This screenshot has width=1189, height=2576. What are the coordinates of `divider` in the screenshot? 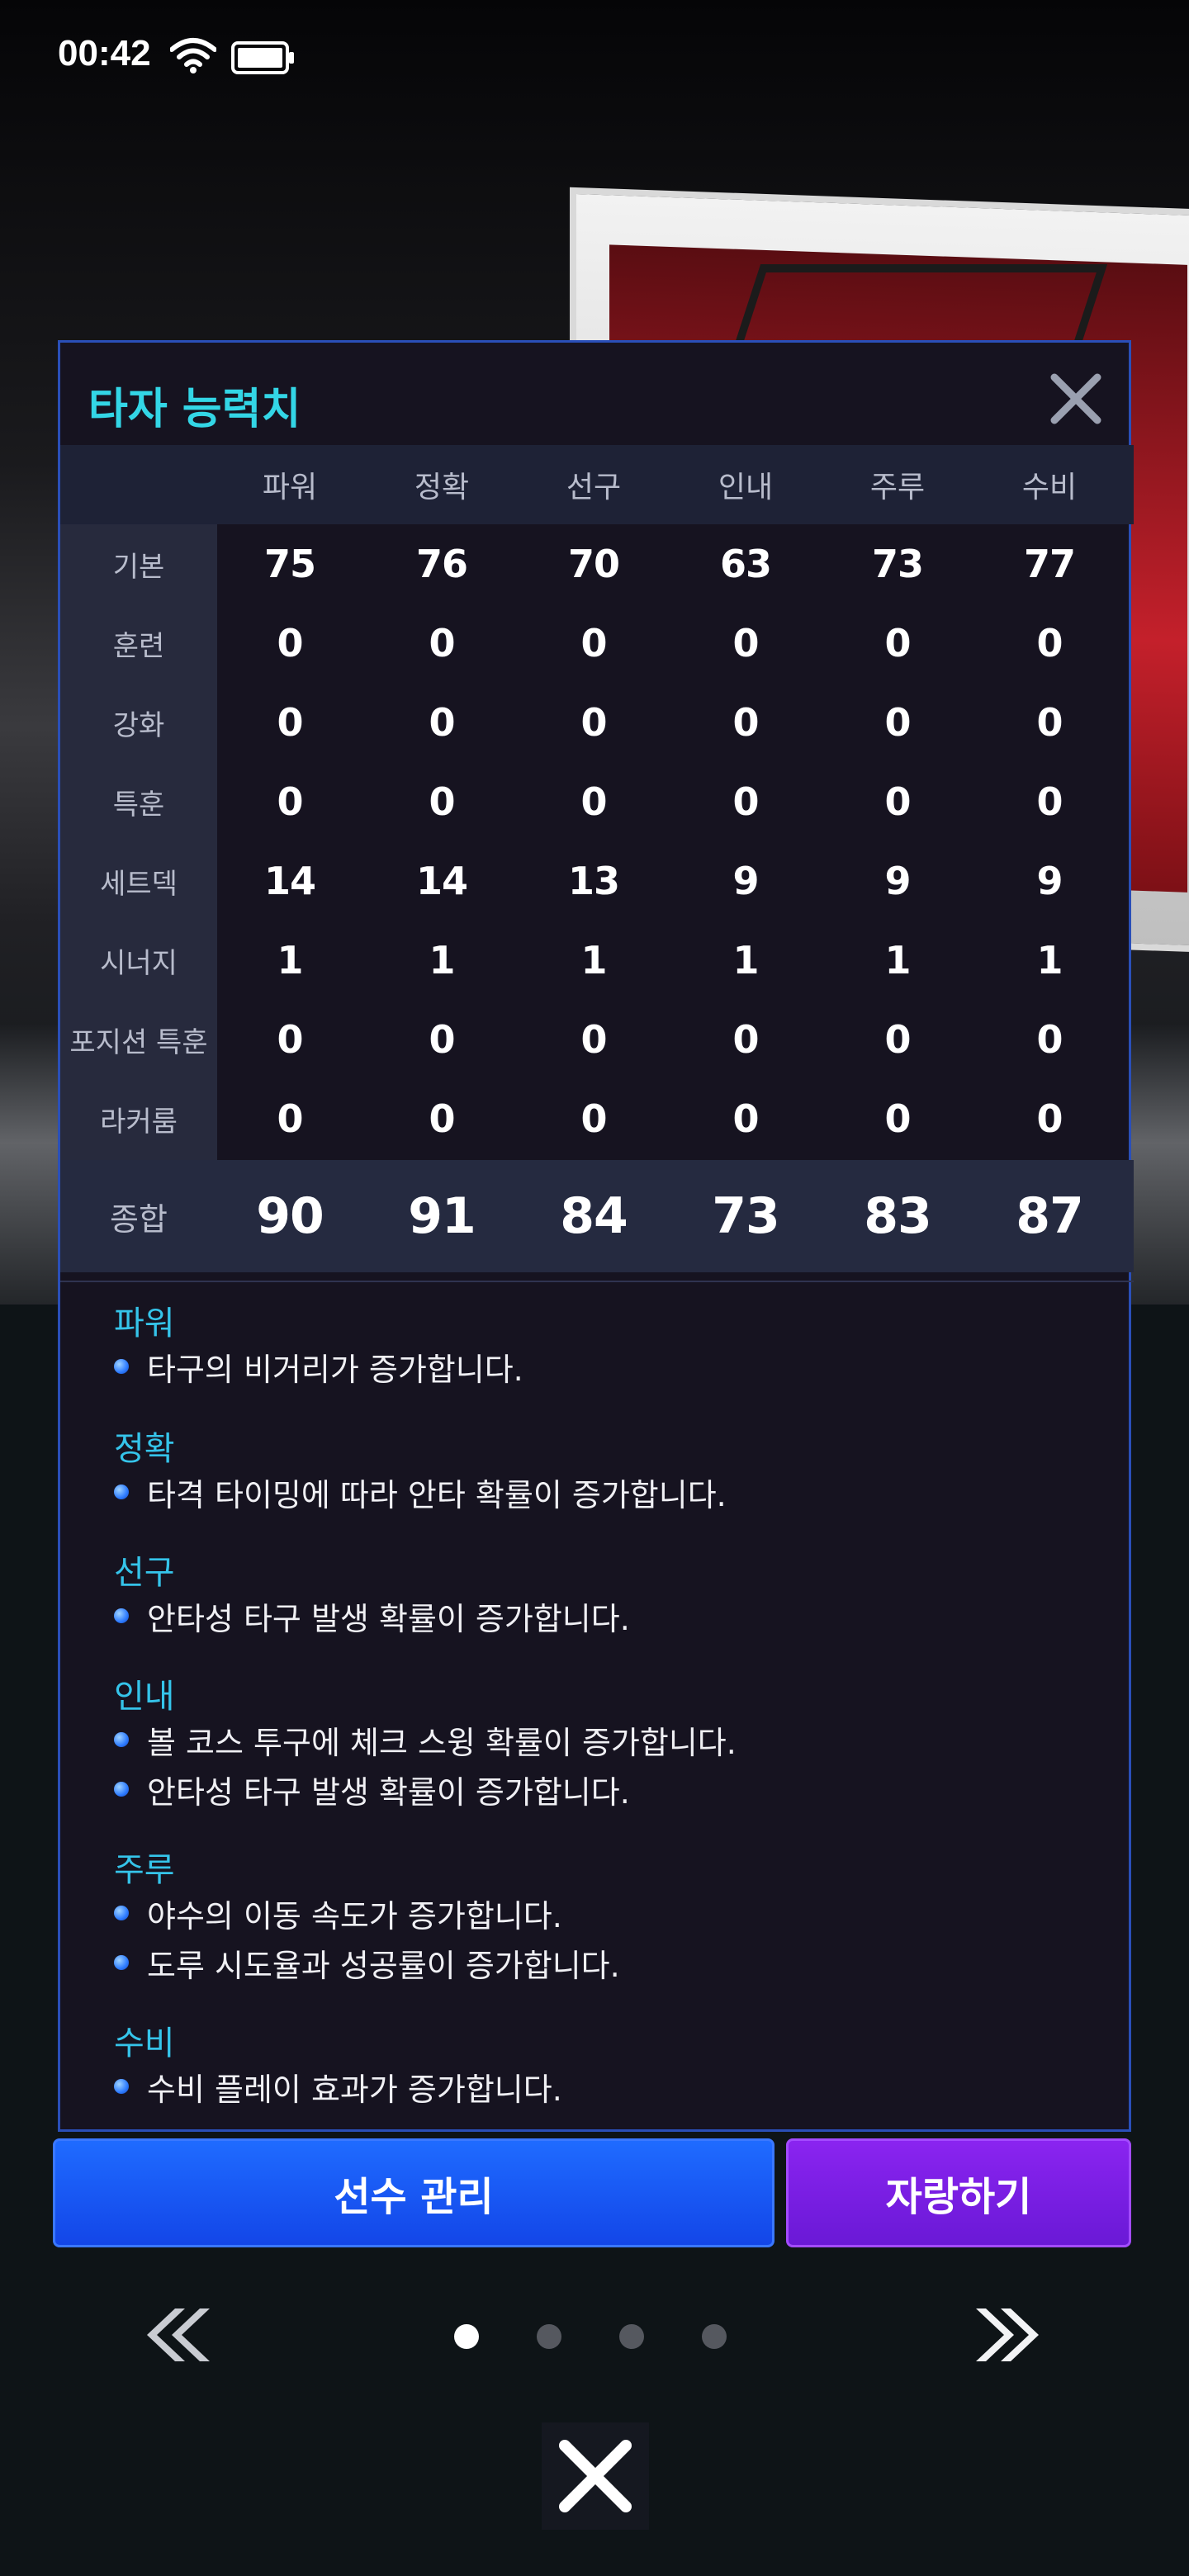 It's located at (597, 1281).